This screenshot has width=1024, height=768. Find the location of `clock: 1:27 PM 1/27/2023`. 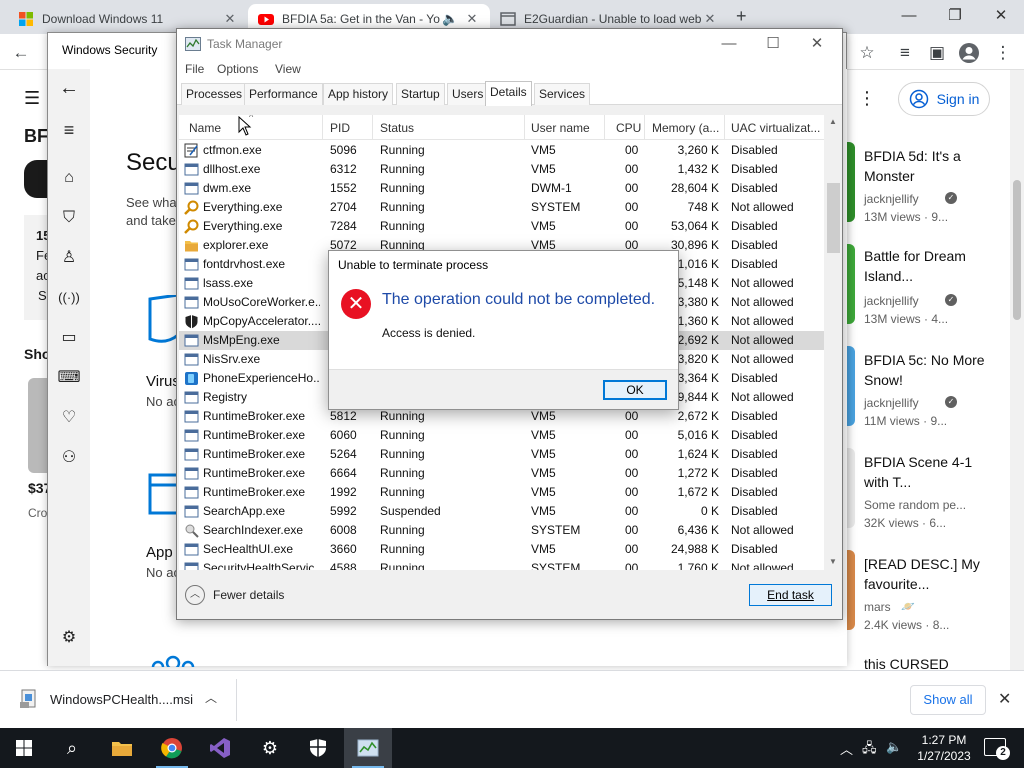

clock: 1:27 PM 1/27/2023 is located at coordinates (944, 748).